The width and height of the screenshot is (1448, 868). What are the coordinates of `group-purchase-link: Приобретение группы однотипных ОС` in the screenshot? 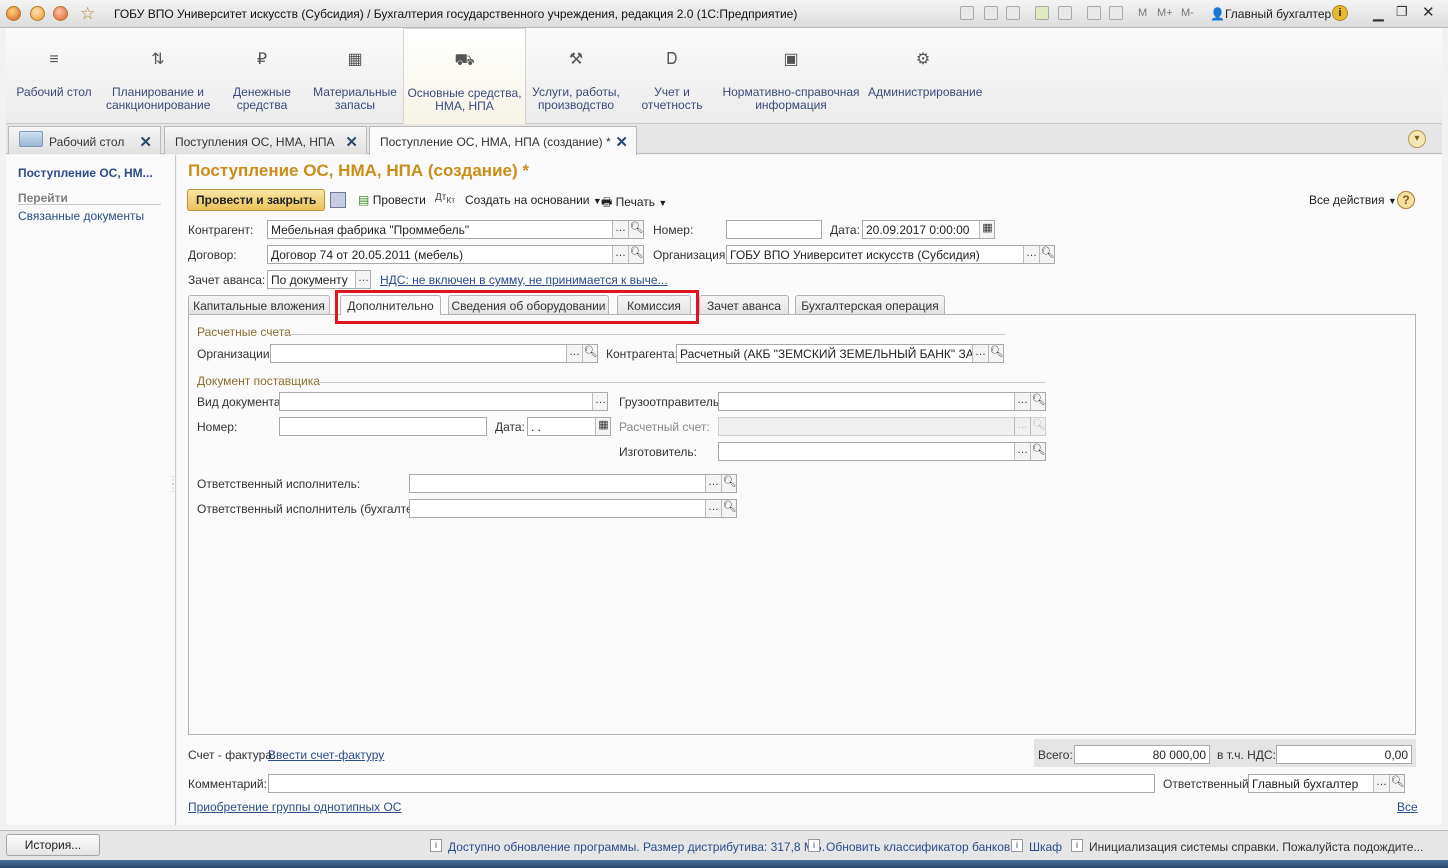 It's located at (294, 807).